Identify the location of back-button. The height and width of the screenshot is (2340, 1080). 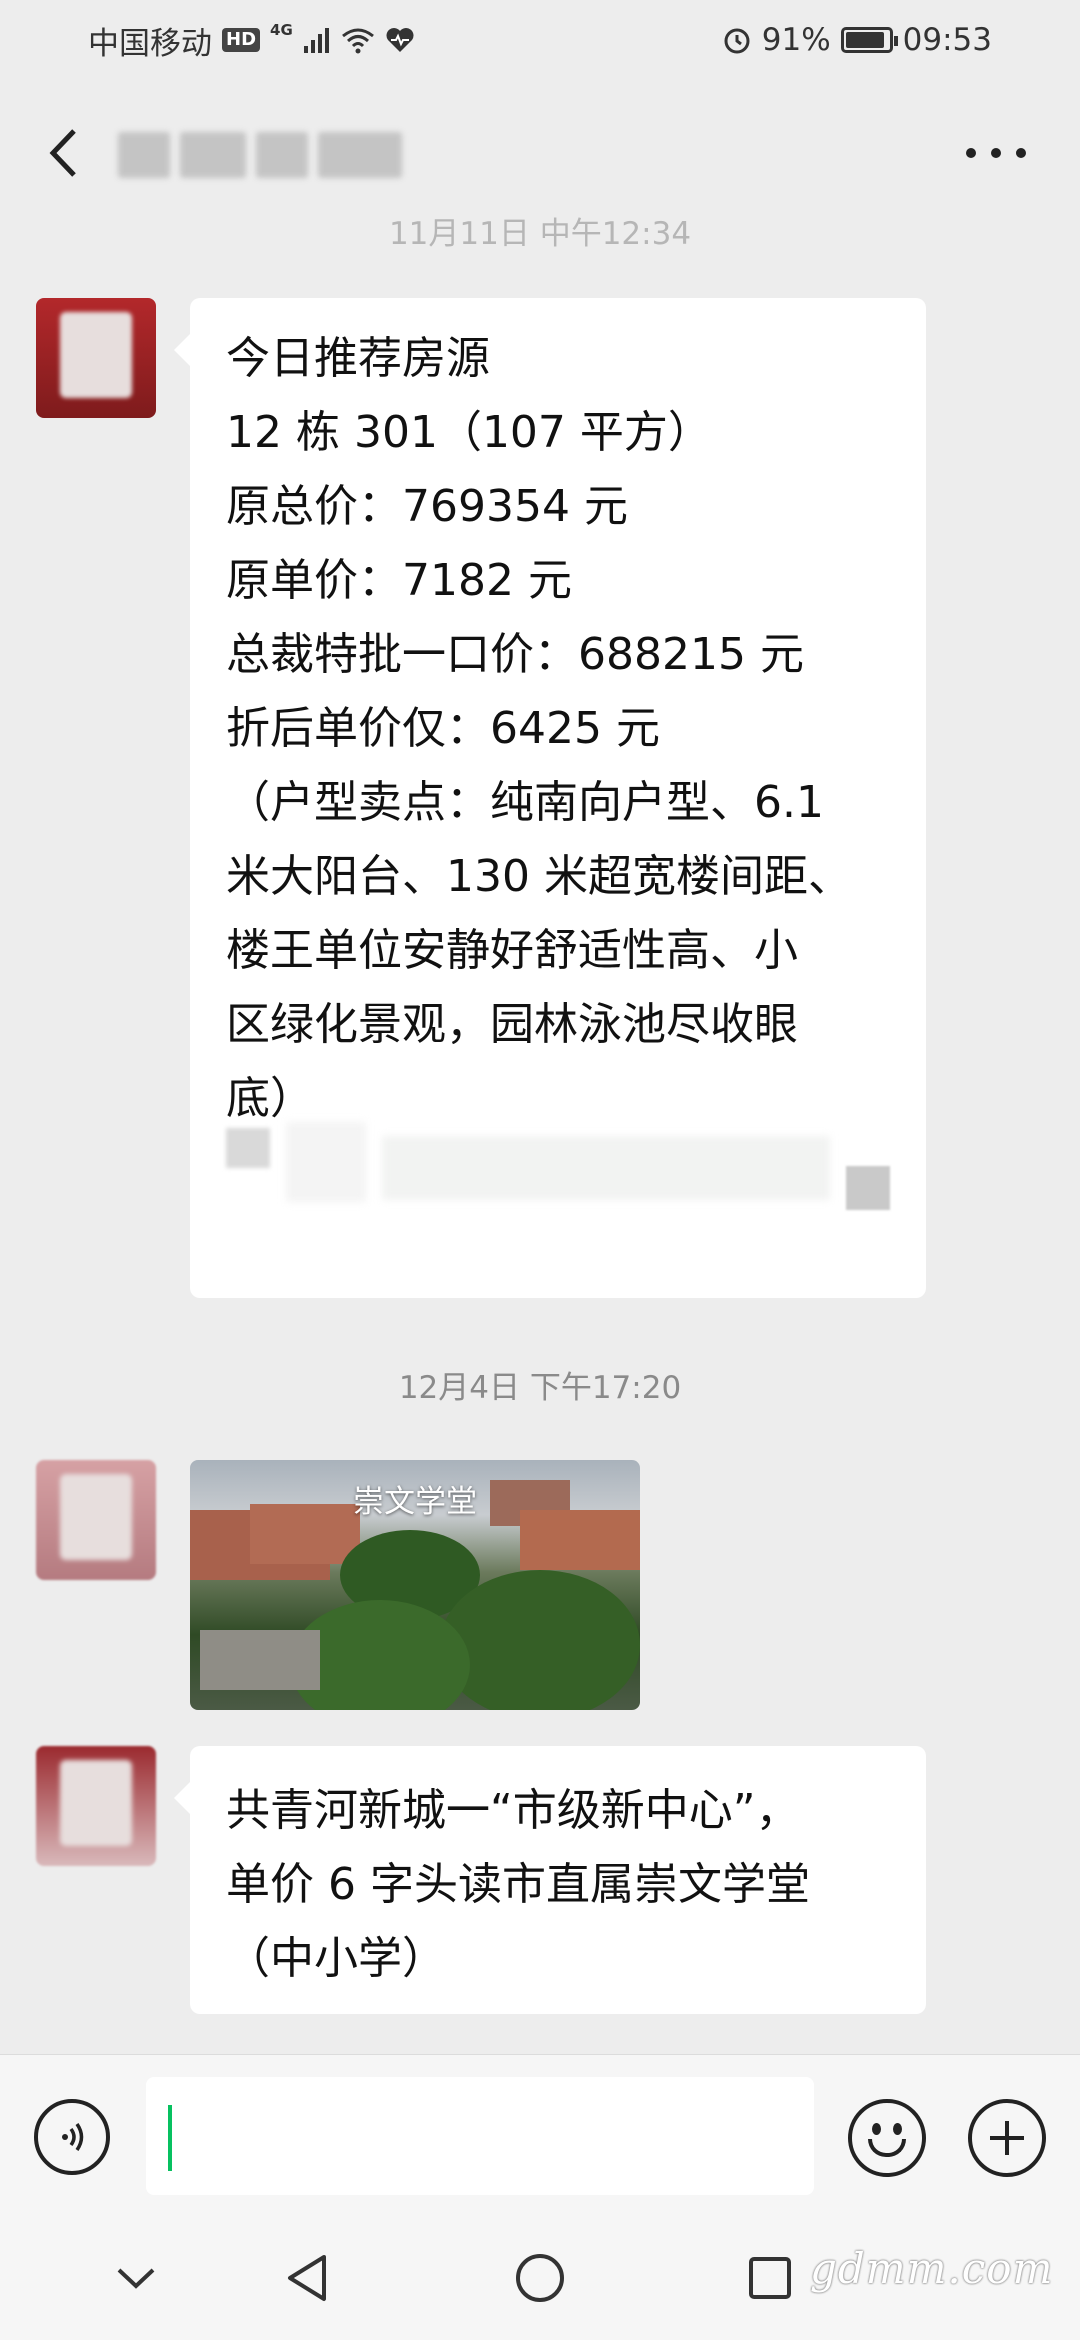
(63, 153).